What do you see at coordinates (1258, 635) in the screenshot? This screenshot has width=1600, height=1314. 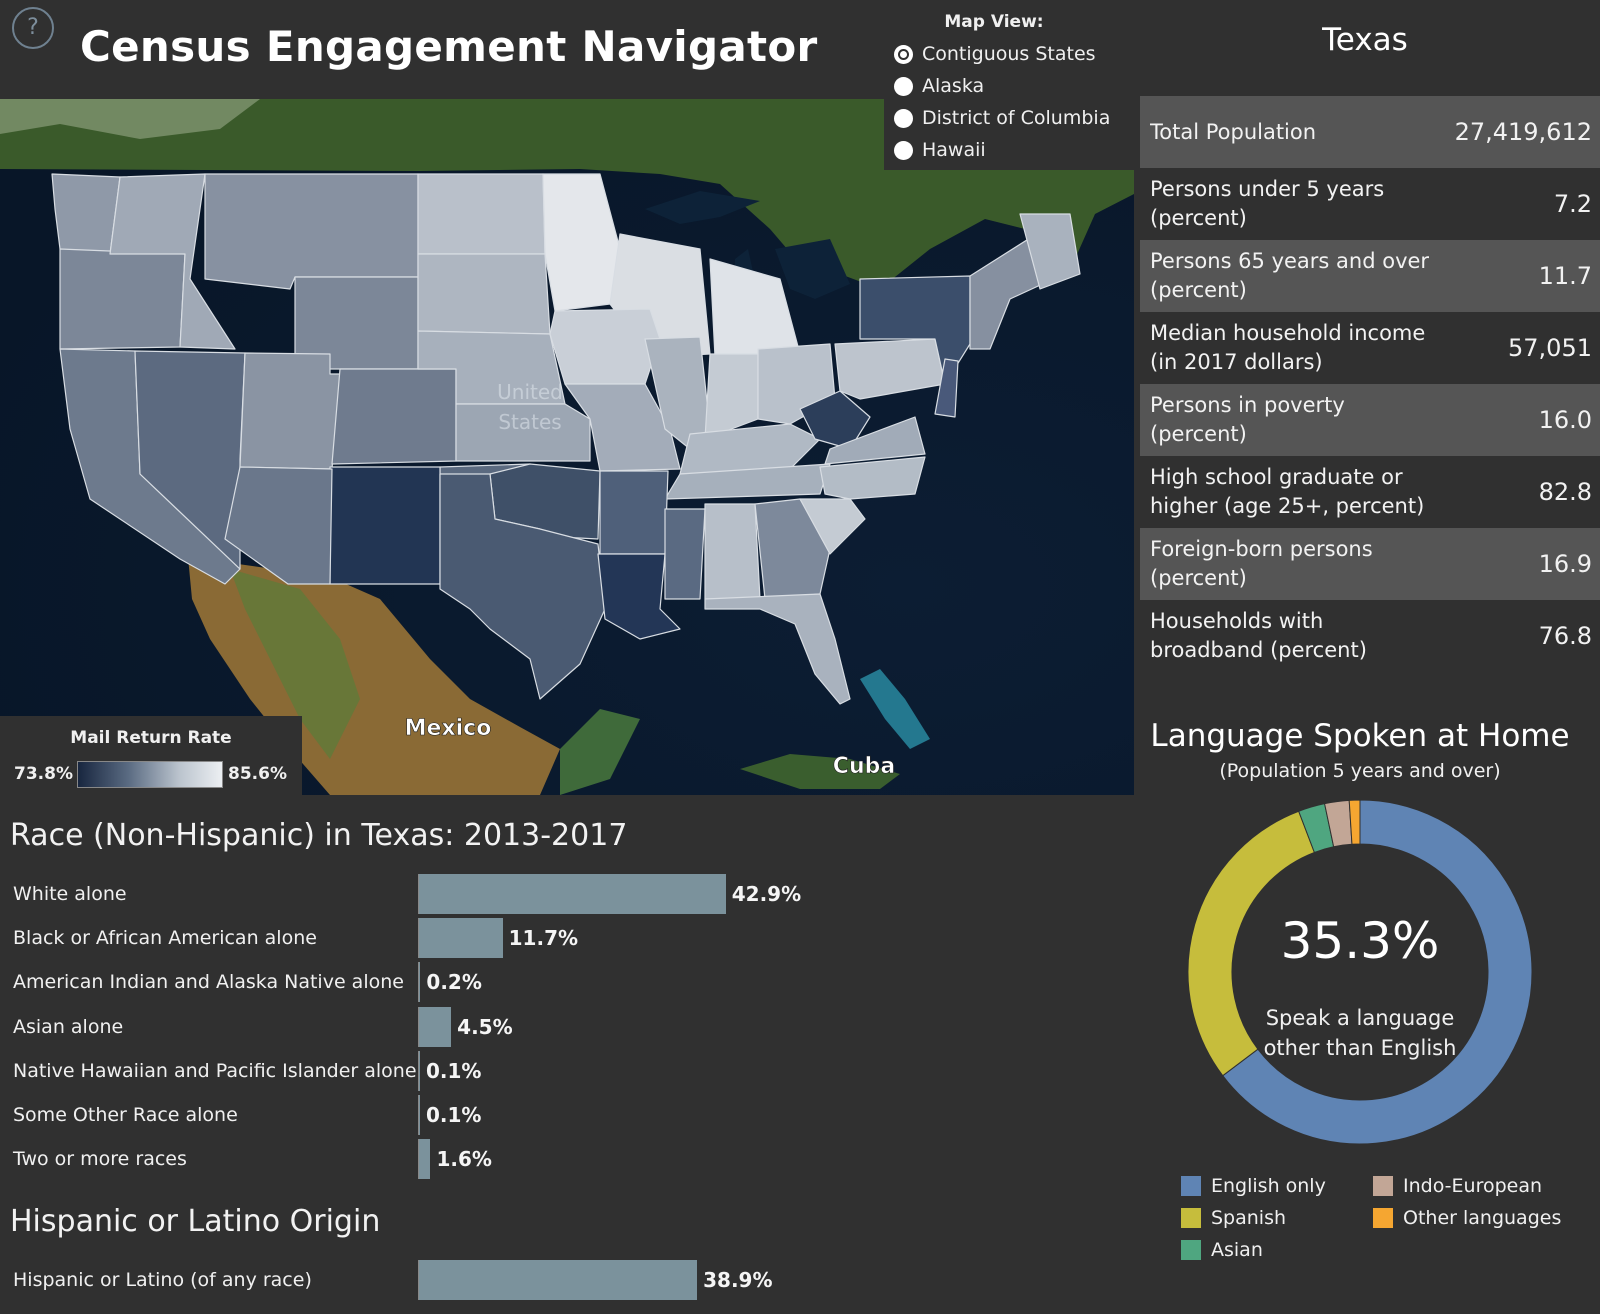 I see `fact-label: Households with broadband (percent)` at bounding box center [1258, 635].